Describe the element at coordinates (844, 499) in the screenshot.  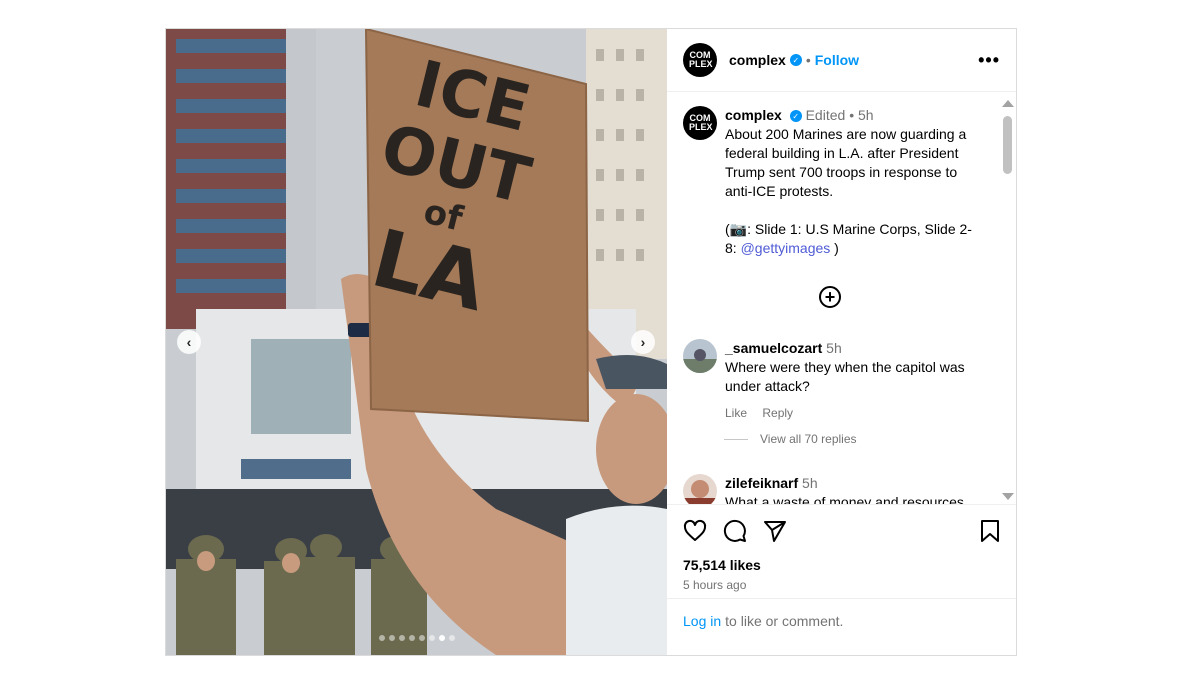
I see `comment-text: What a waste of money and resources` at that location.